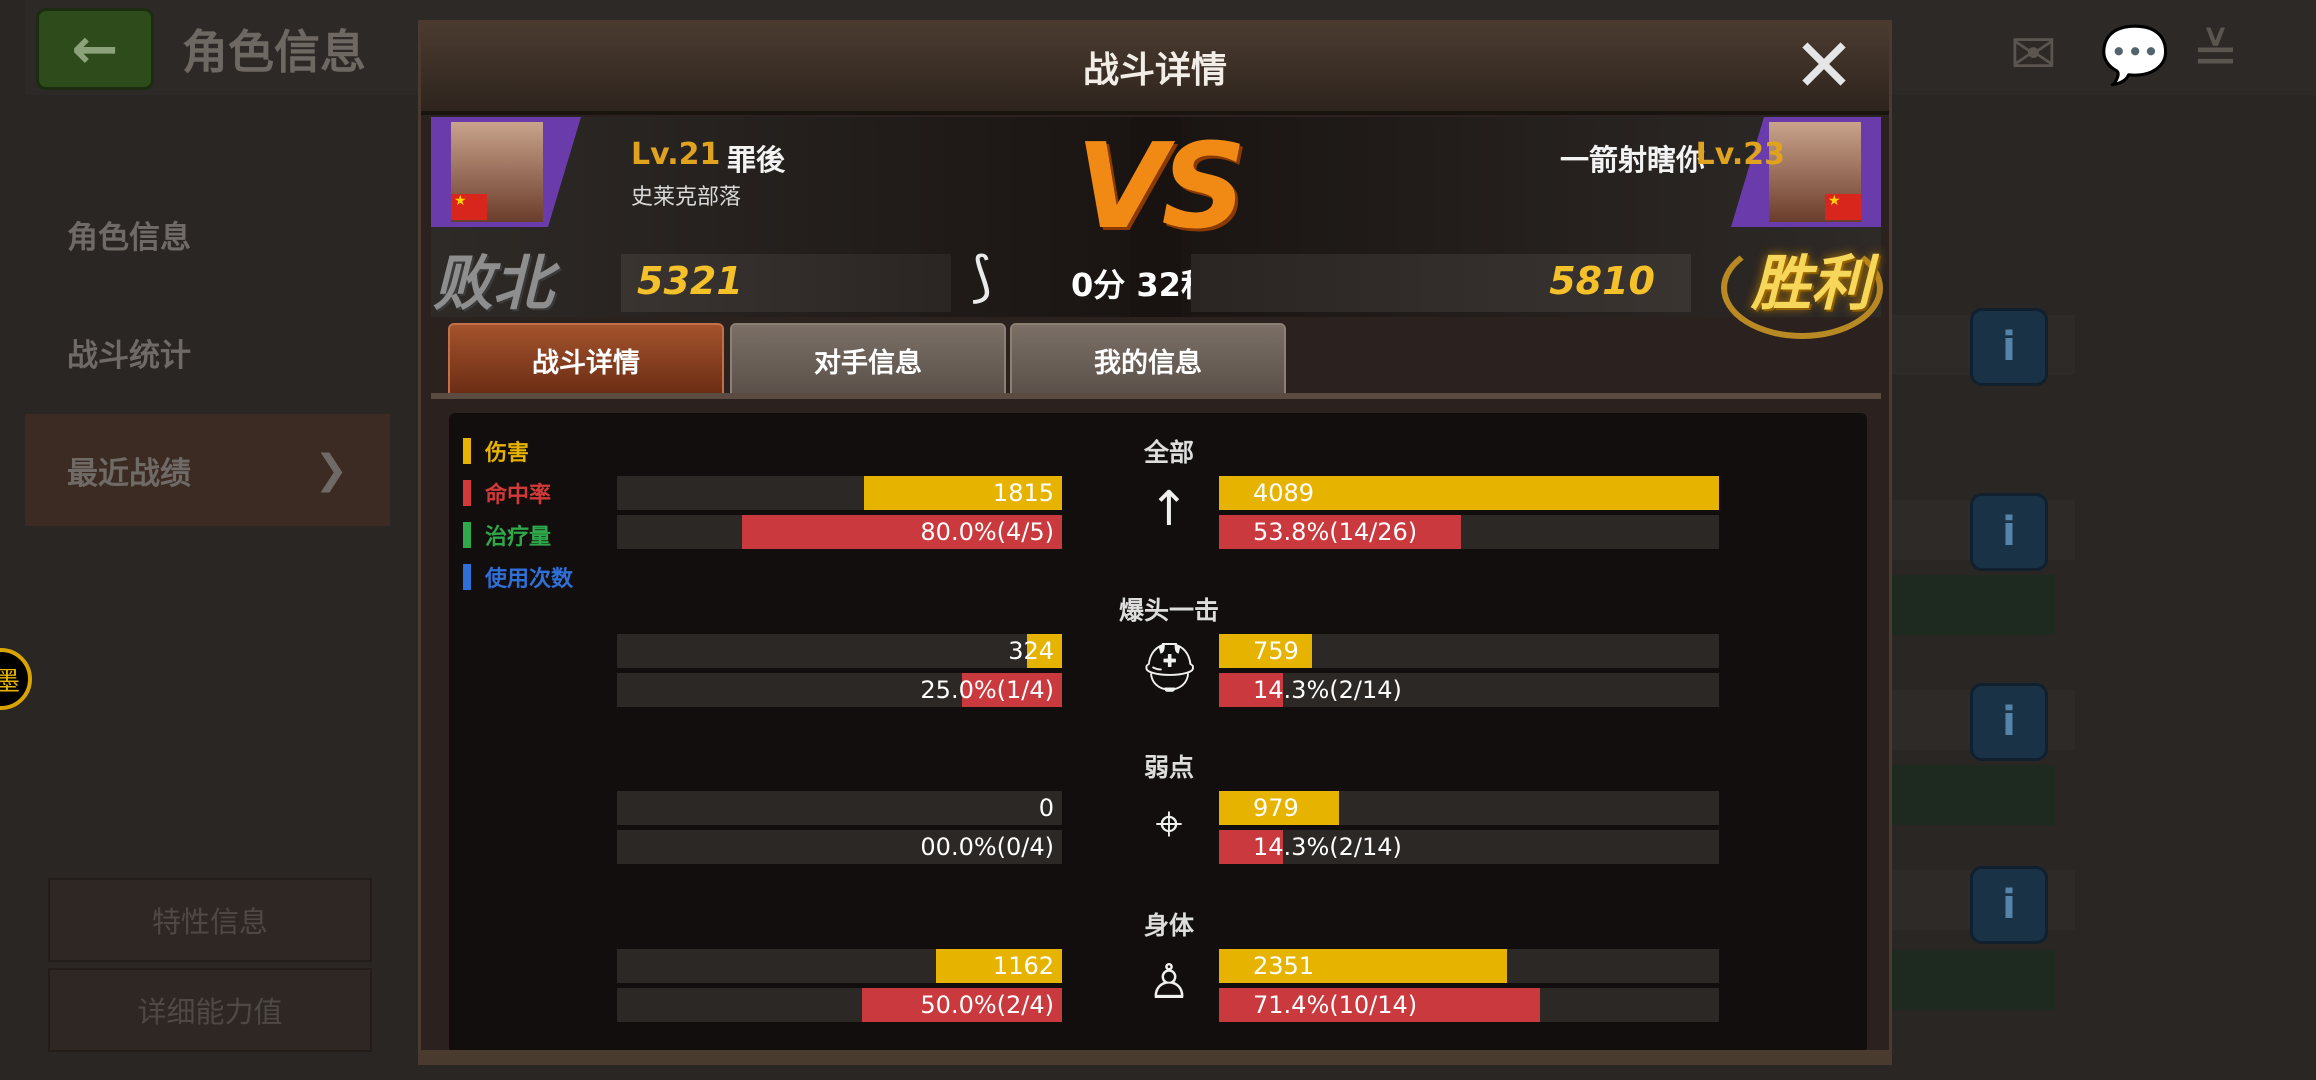  I want to click on body-icon: ♙, so click(1169, 982).